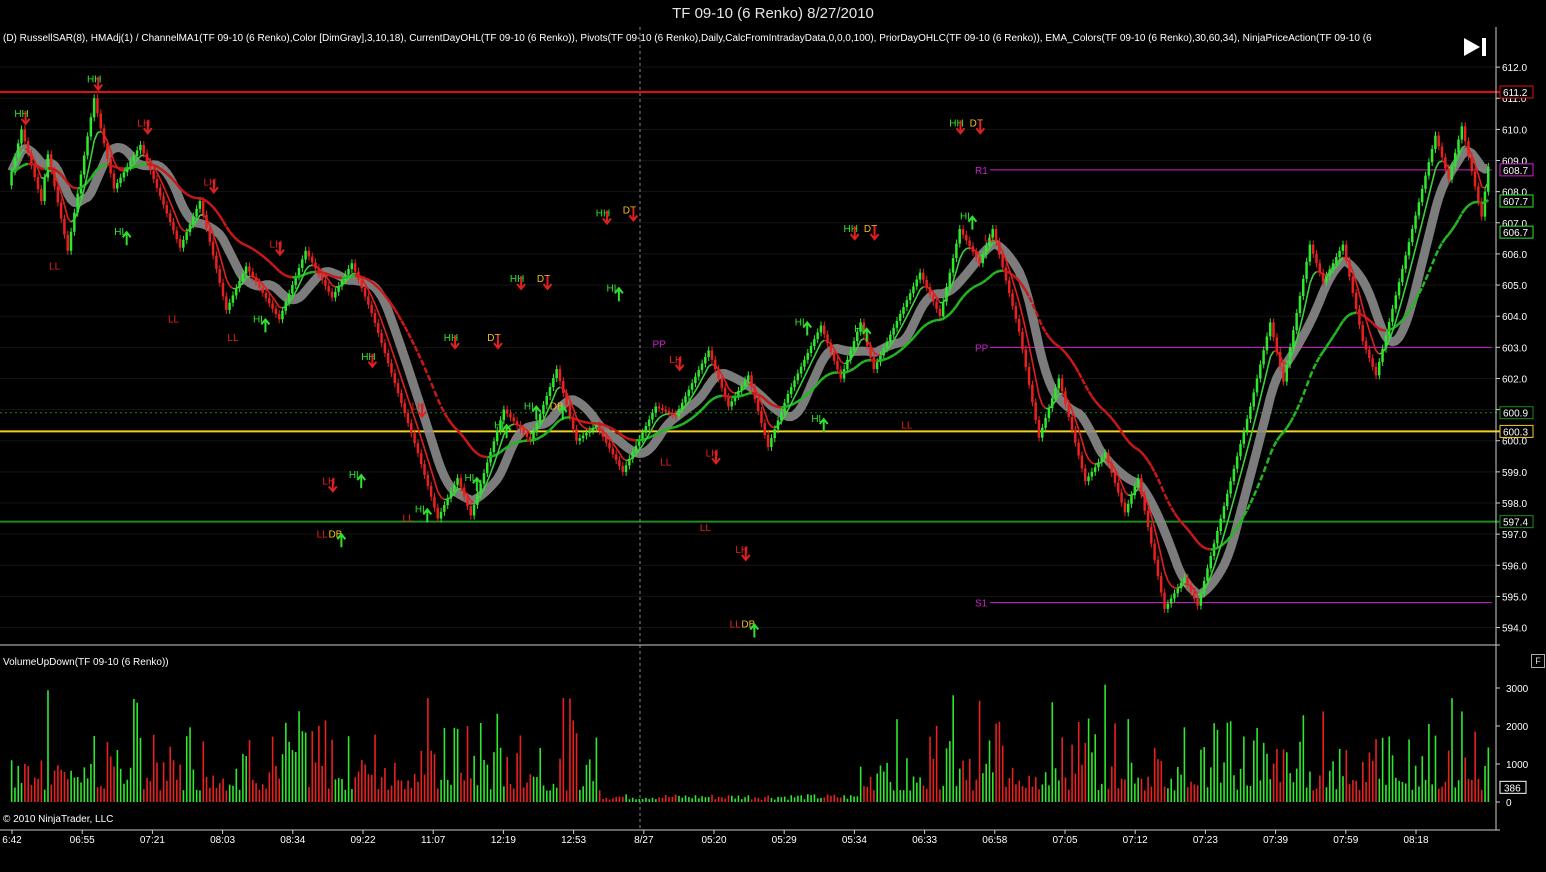  I want to click on volume-tick-label: 3000, so click(1517, 689).